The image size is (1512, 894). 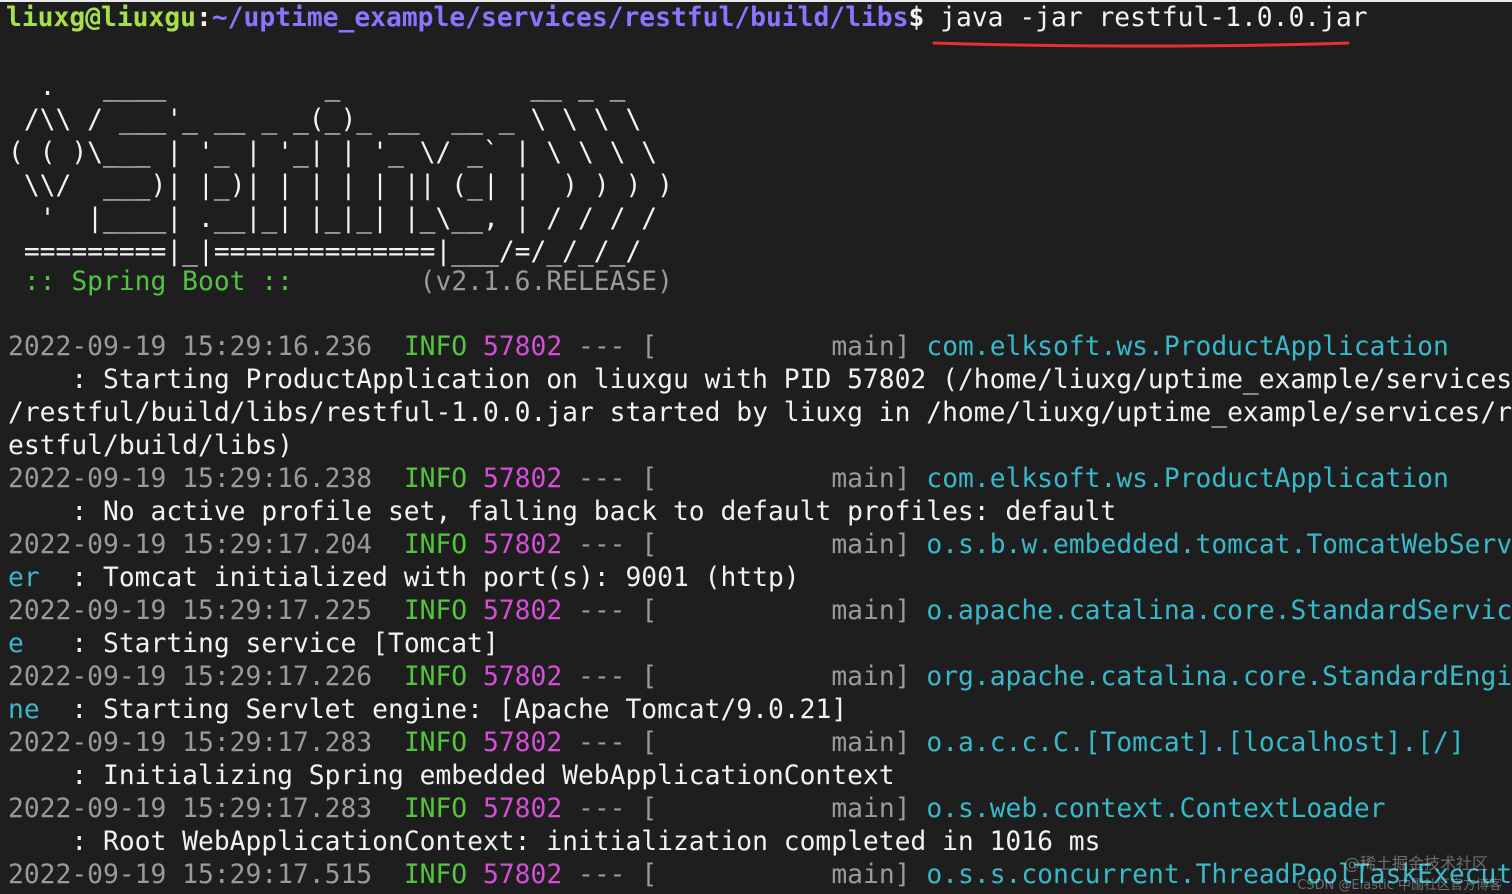 I want to click on log-logger-wrap: ne, so click(x=24, y=710).